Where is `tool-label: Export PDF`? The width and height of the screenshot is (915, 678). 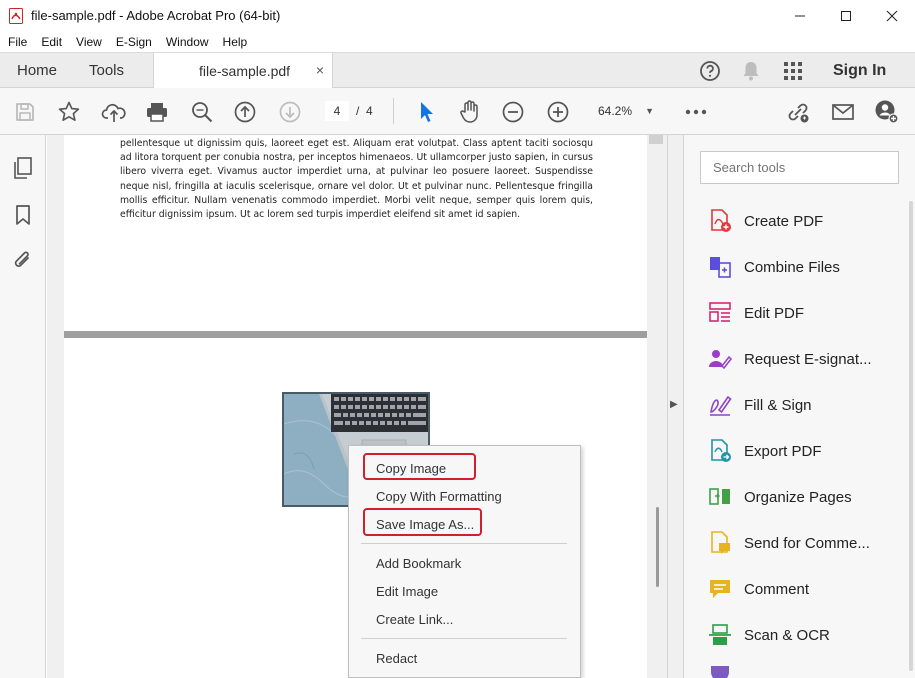 tool-label: Export PDF is located at coordinates (783, 451).